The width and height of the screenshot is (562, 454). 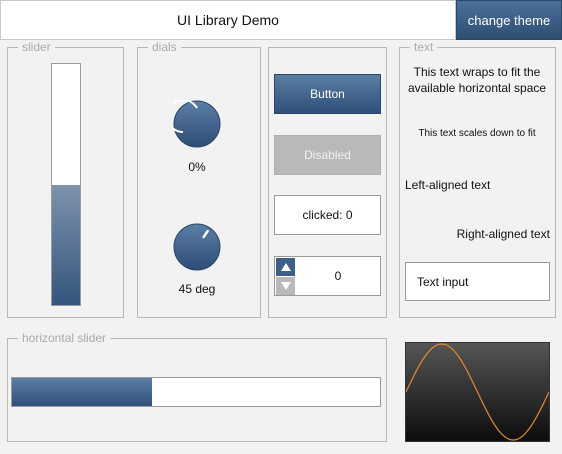 What do you see at coordinates (327, 215) in the screenshot?
I see `clicked-counter-button: clicked: 0` at bounding box center [327, 215].